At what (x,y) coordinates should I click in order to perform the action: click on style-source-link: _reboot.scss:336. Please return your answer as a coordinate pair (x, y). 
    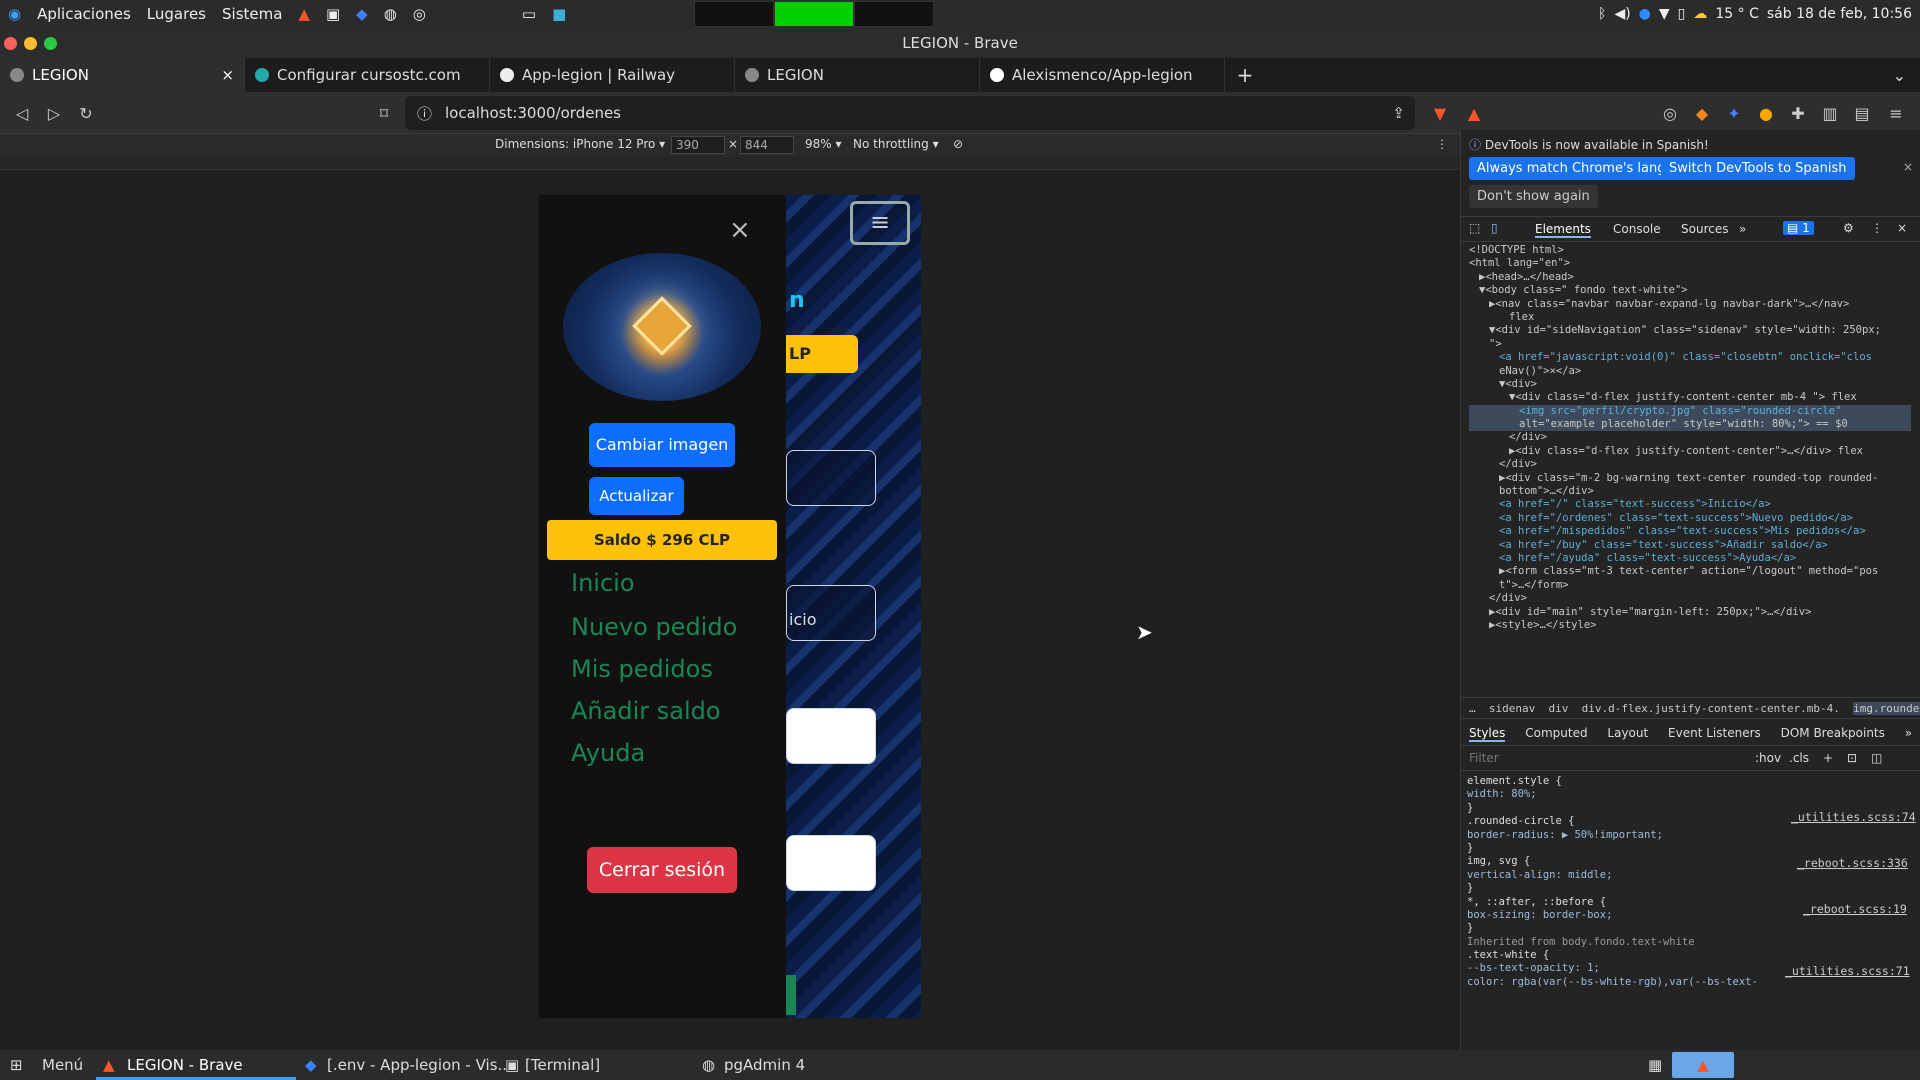
    Looking at the image, I should click on (1852, 863).